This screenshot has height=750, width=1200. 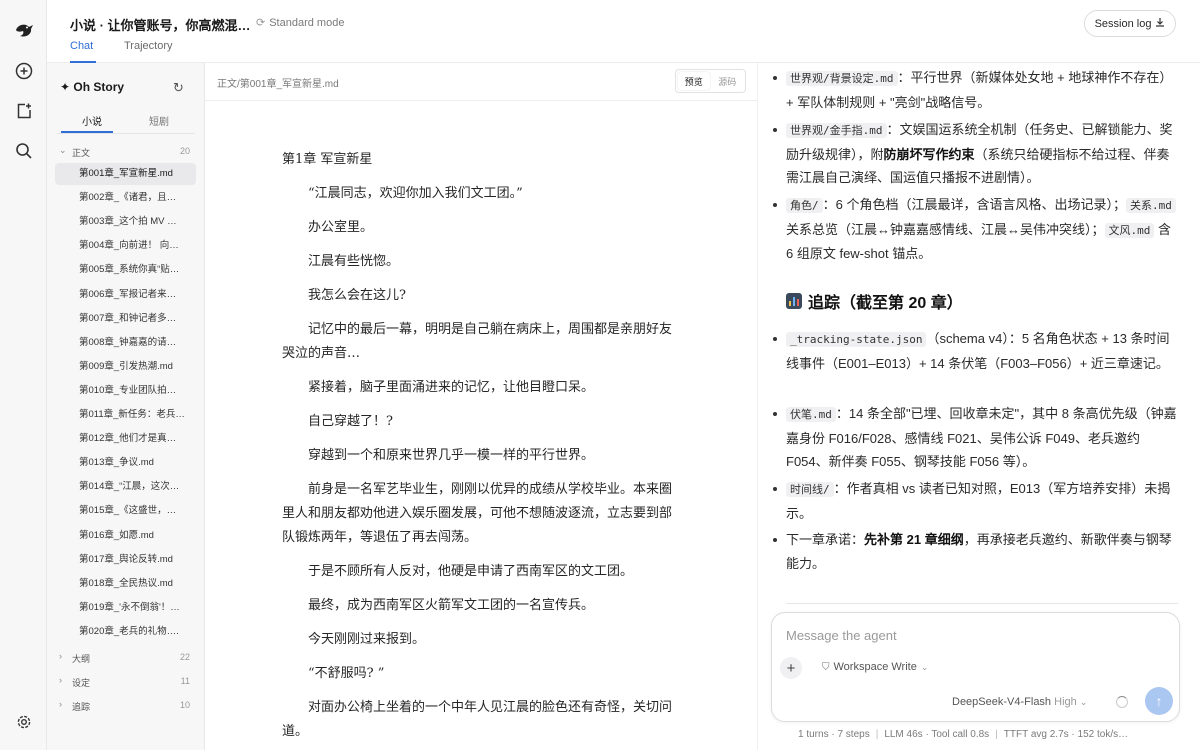 I want to click on add-attachment-button: +, so click(x=791, y=668).